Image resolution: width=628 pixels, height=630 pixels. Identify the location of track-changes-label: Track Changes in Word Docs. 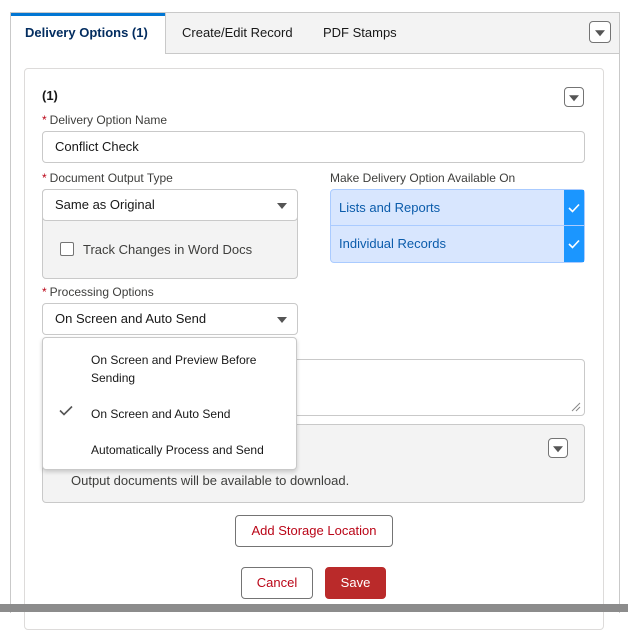
(168, 249).